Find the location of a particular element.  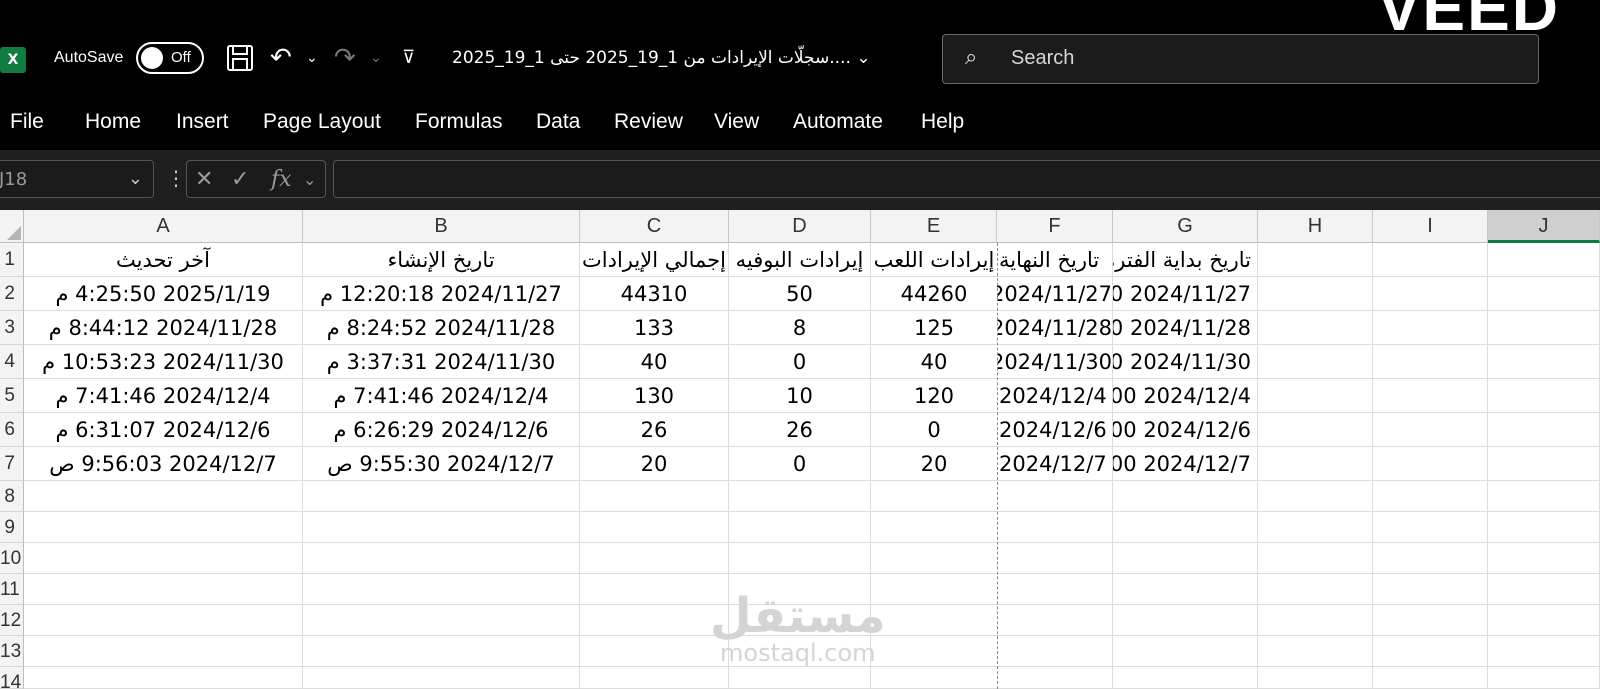

cell-b6: 2024/12/6 6:26:29 م is located at coordinates (441, 430).